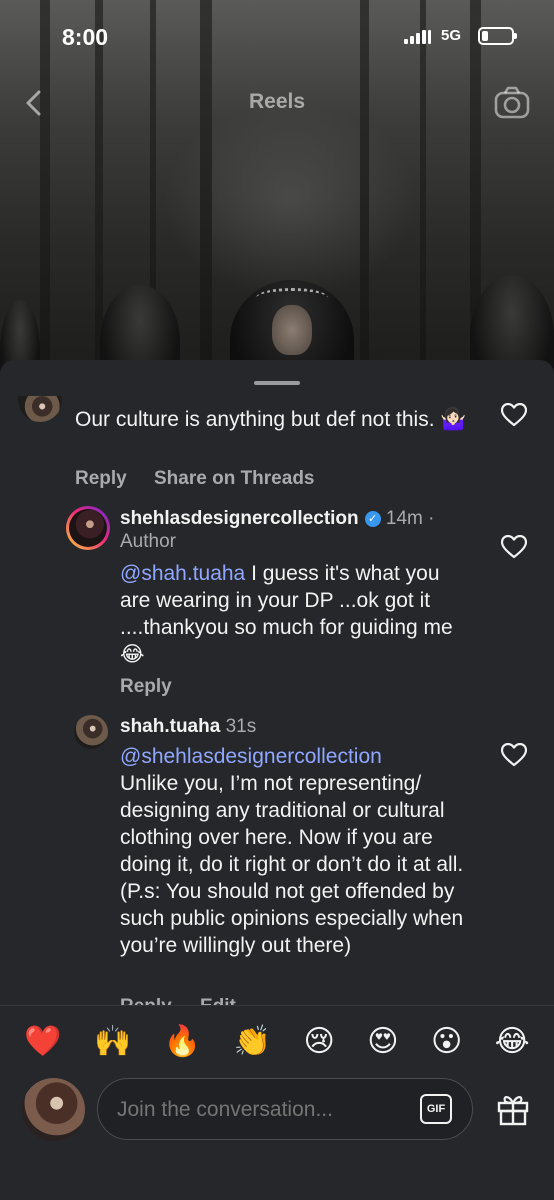 The image size is (554, 1200). What do you see at coordinates (252, 1042) in the screenshot?
I see `emoji-clapping: 👏` at bounding box center [252, 1042].